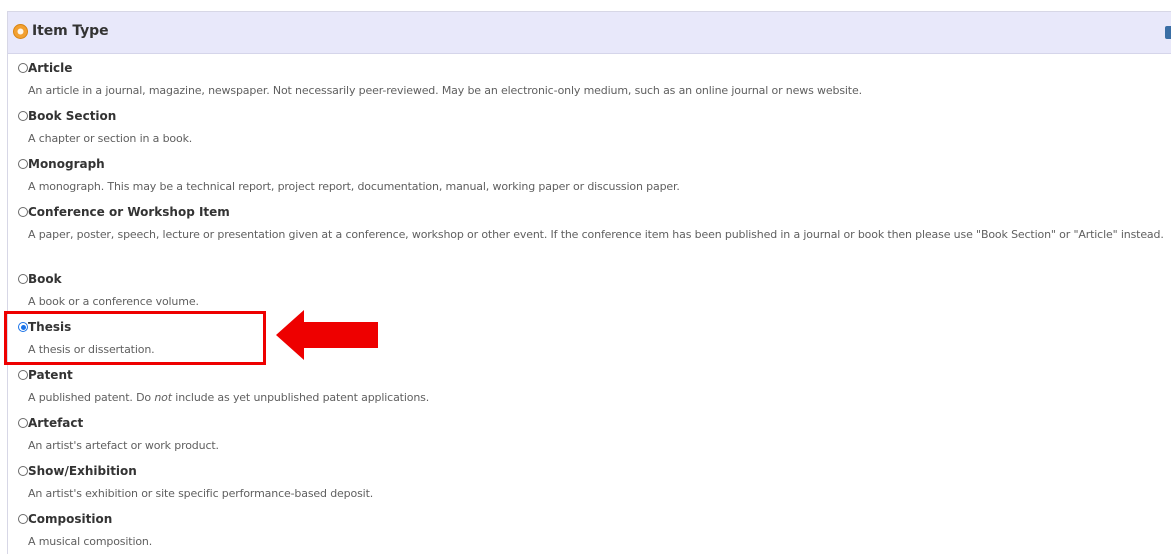  What do you see at coordinates (23, 423) in the screenshot?
I see `radio-artefact` at bounding box center [23, 423].